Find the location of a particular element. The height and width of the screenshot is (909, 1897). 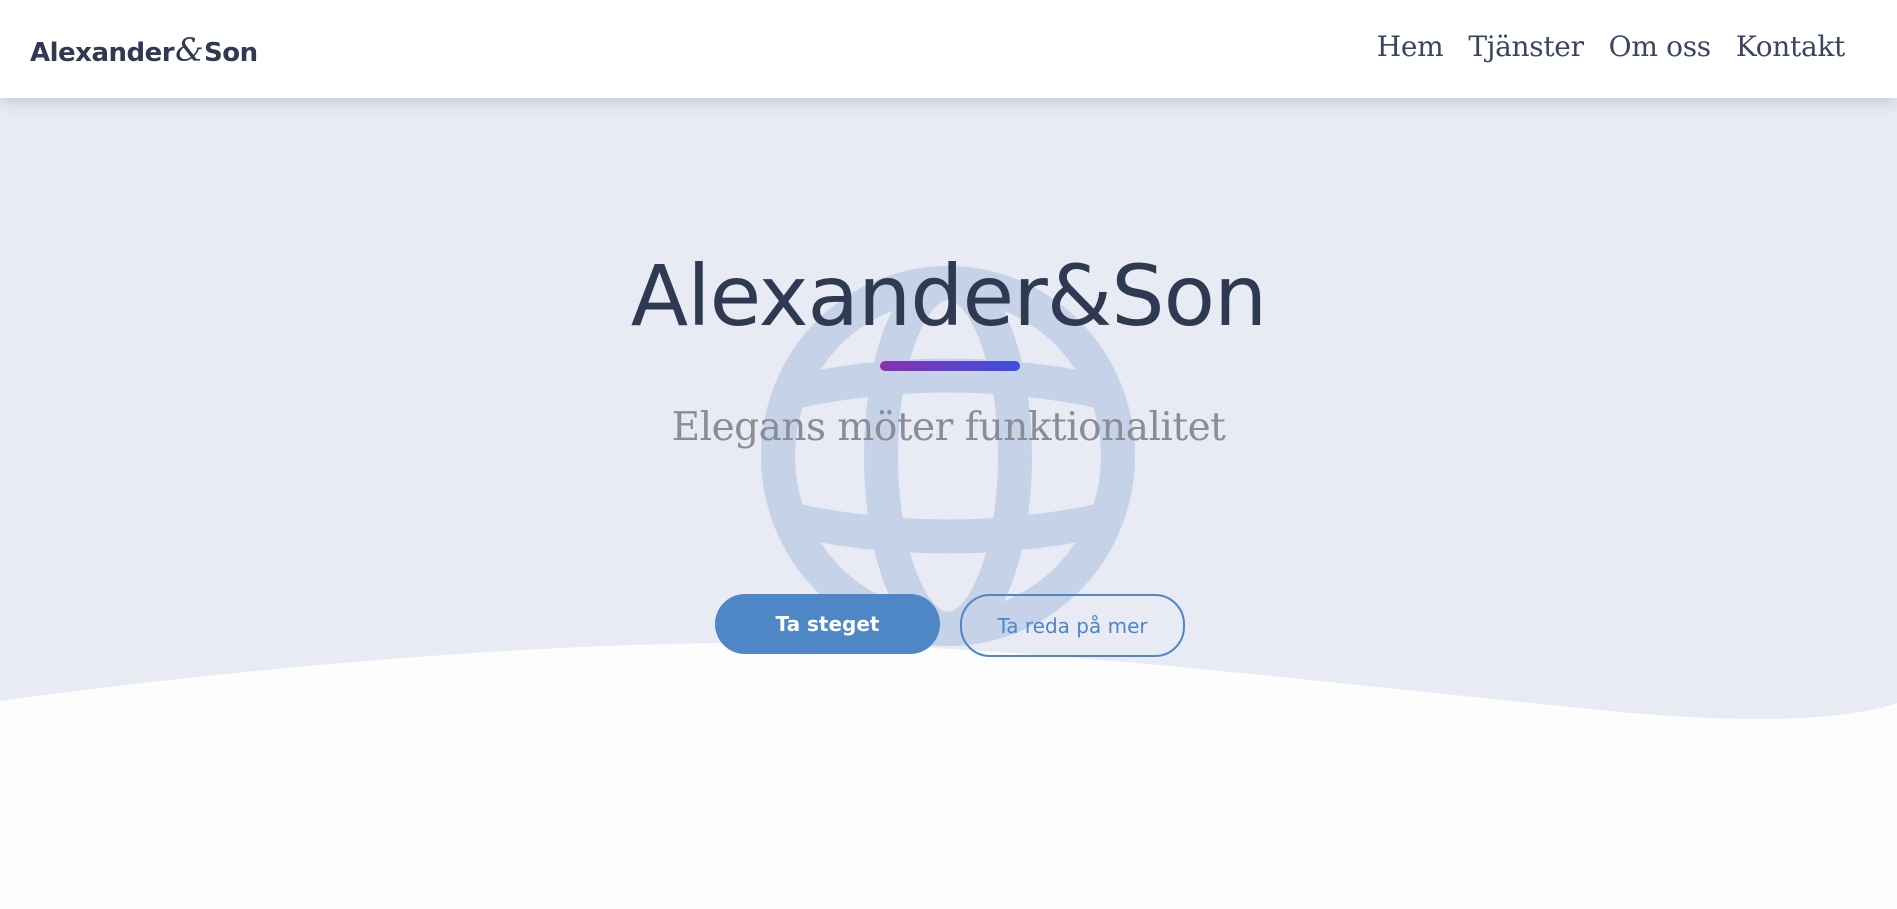

title-accent-bar is located at coordinates (950, 366).